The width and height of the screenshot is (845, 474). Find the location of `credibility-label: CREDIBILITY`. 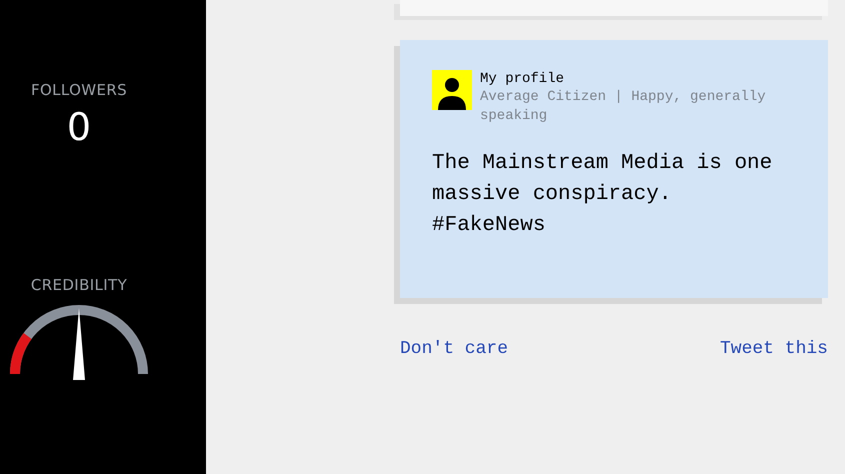

credibility-label: CREDIBILITY is located at coordinates (79, 285).